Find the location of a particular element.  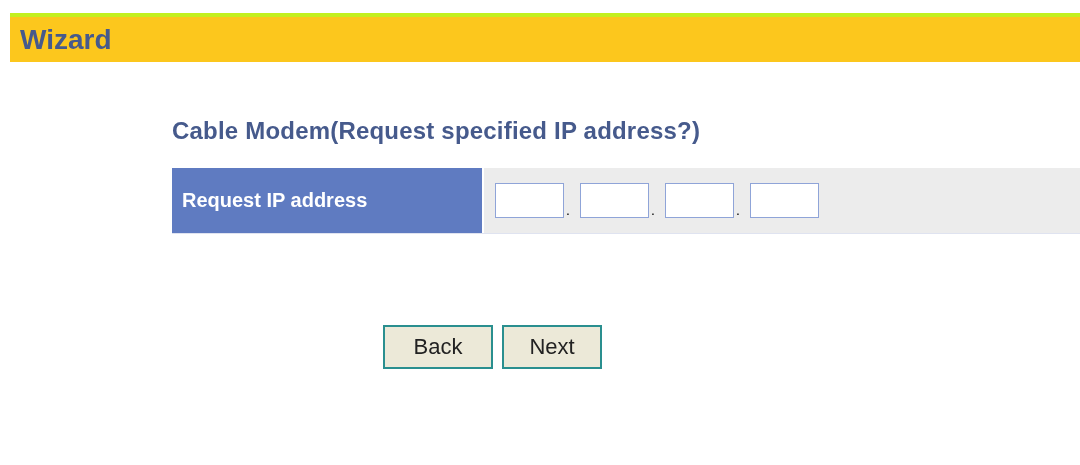

field-label: Request IP address is located at coordinates (328, 200).